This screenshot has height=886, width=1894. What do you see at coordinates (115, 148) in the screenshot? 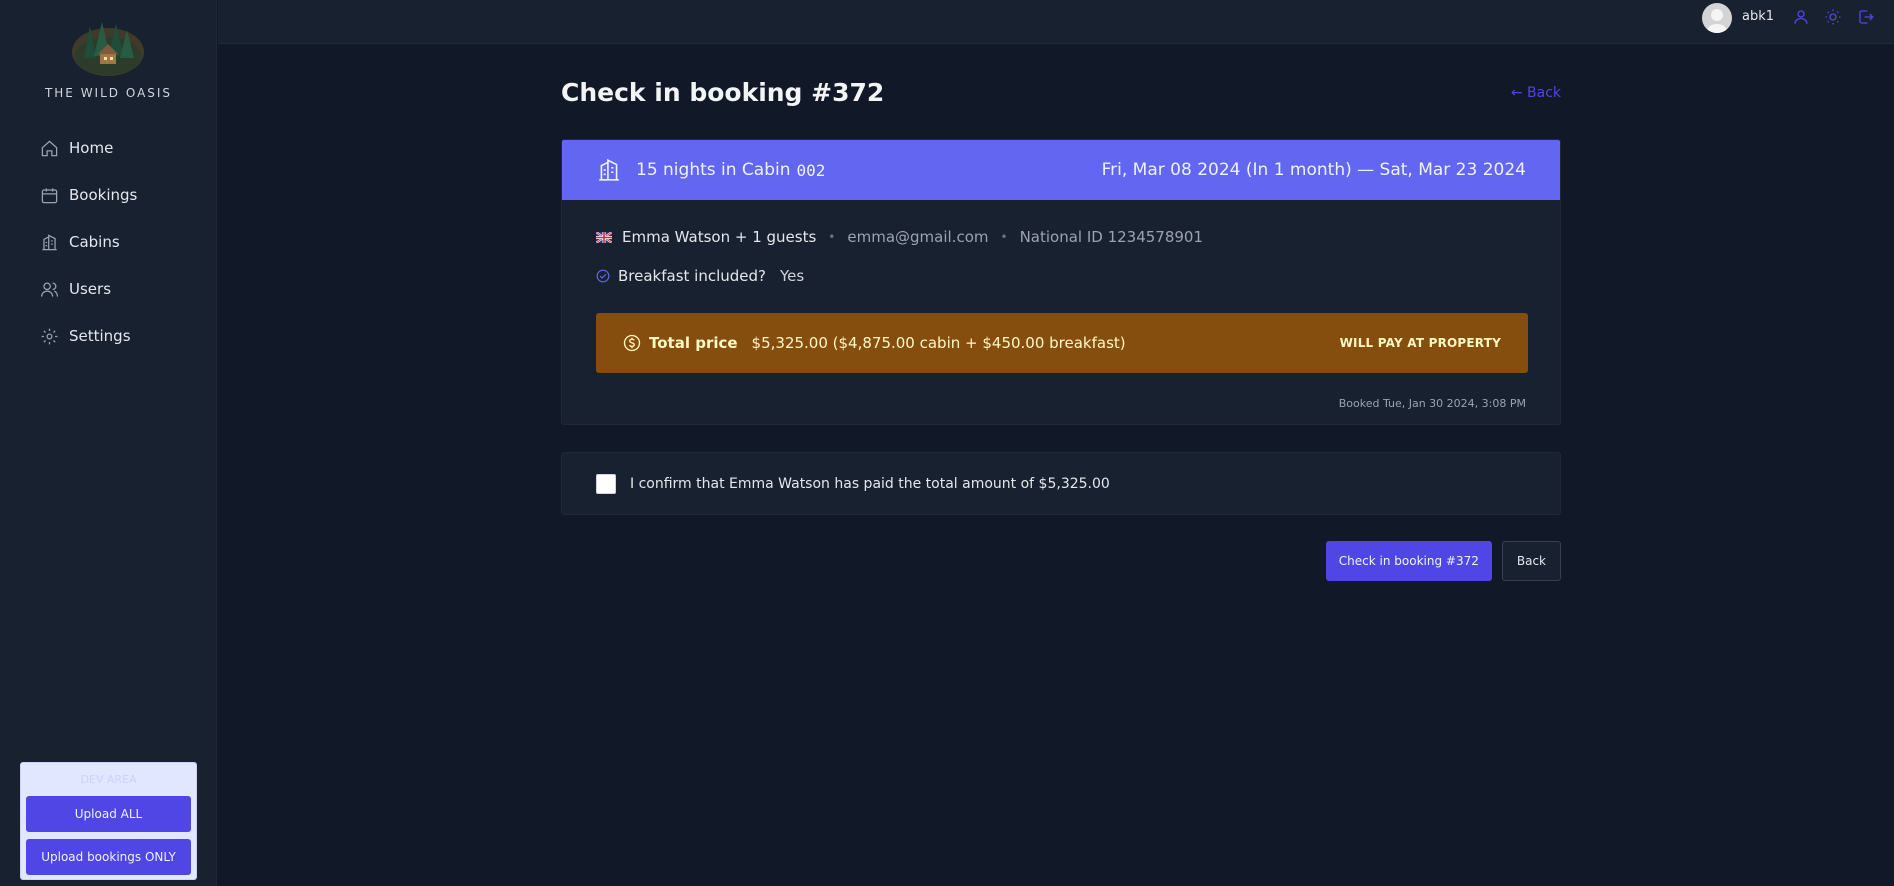
I see `sidebar-item-home: Home` at bounding box center [115, 148].